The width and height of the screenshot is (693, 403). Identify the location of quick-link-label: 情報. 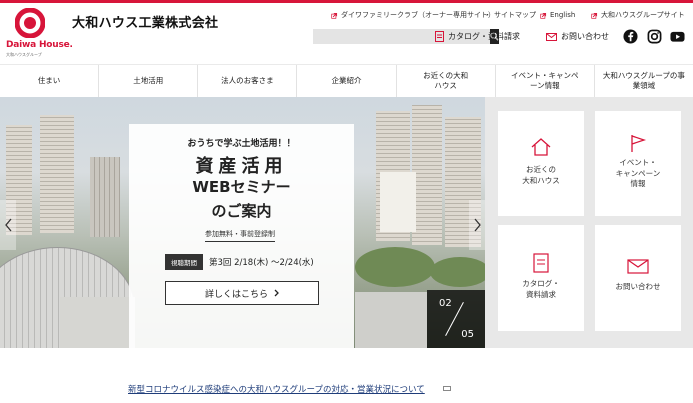
(638, 183).